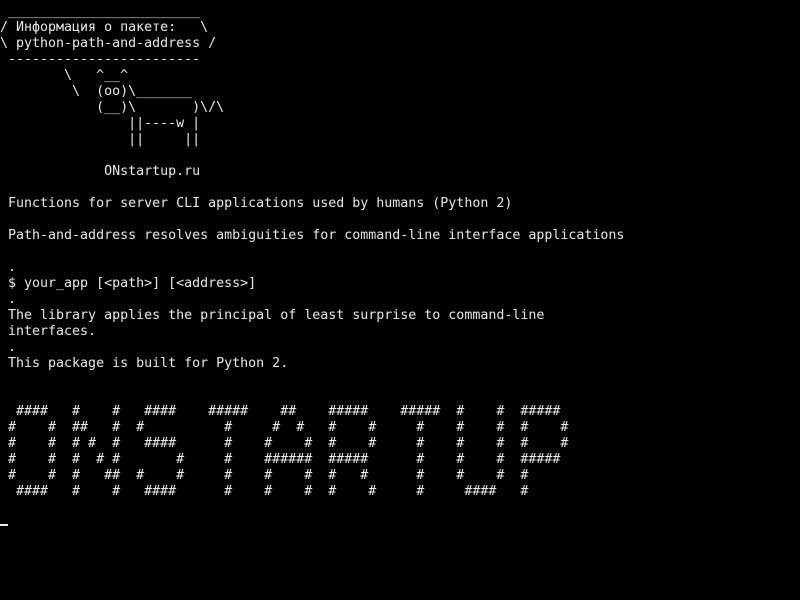  What do you see at coordinates (280, 459) in the screenshot?
I see `banner-line: # # # # # # # ###### ##### # # # #####` at bounding box center [280, 459].